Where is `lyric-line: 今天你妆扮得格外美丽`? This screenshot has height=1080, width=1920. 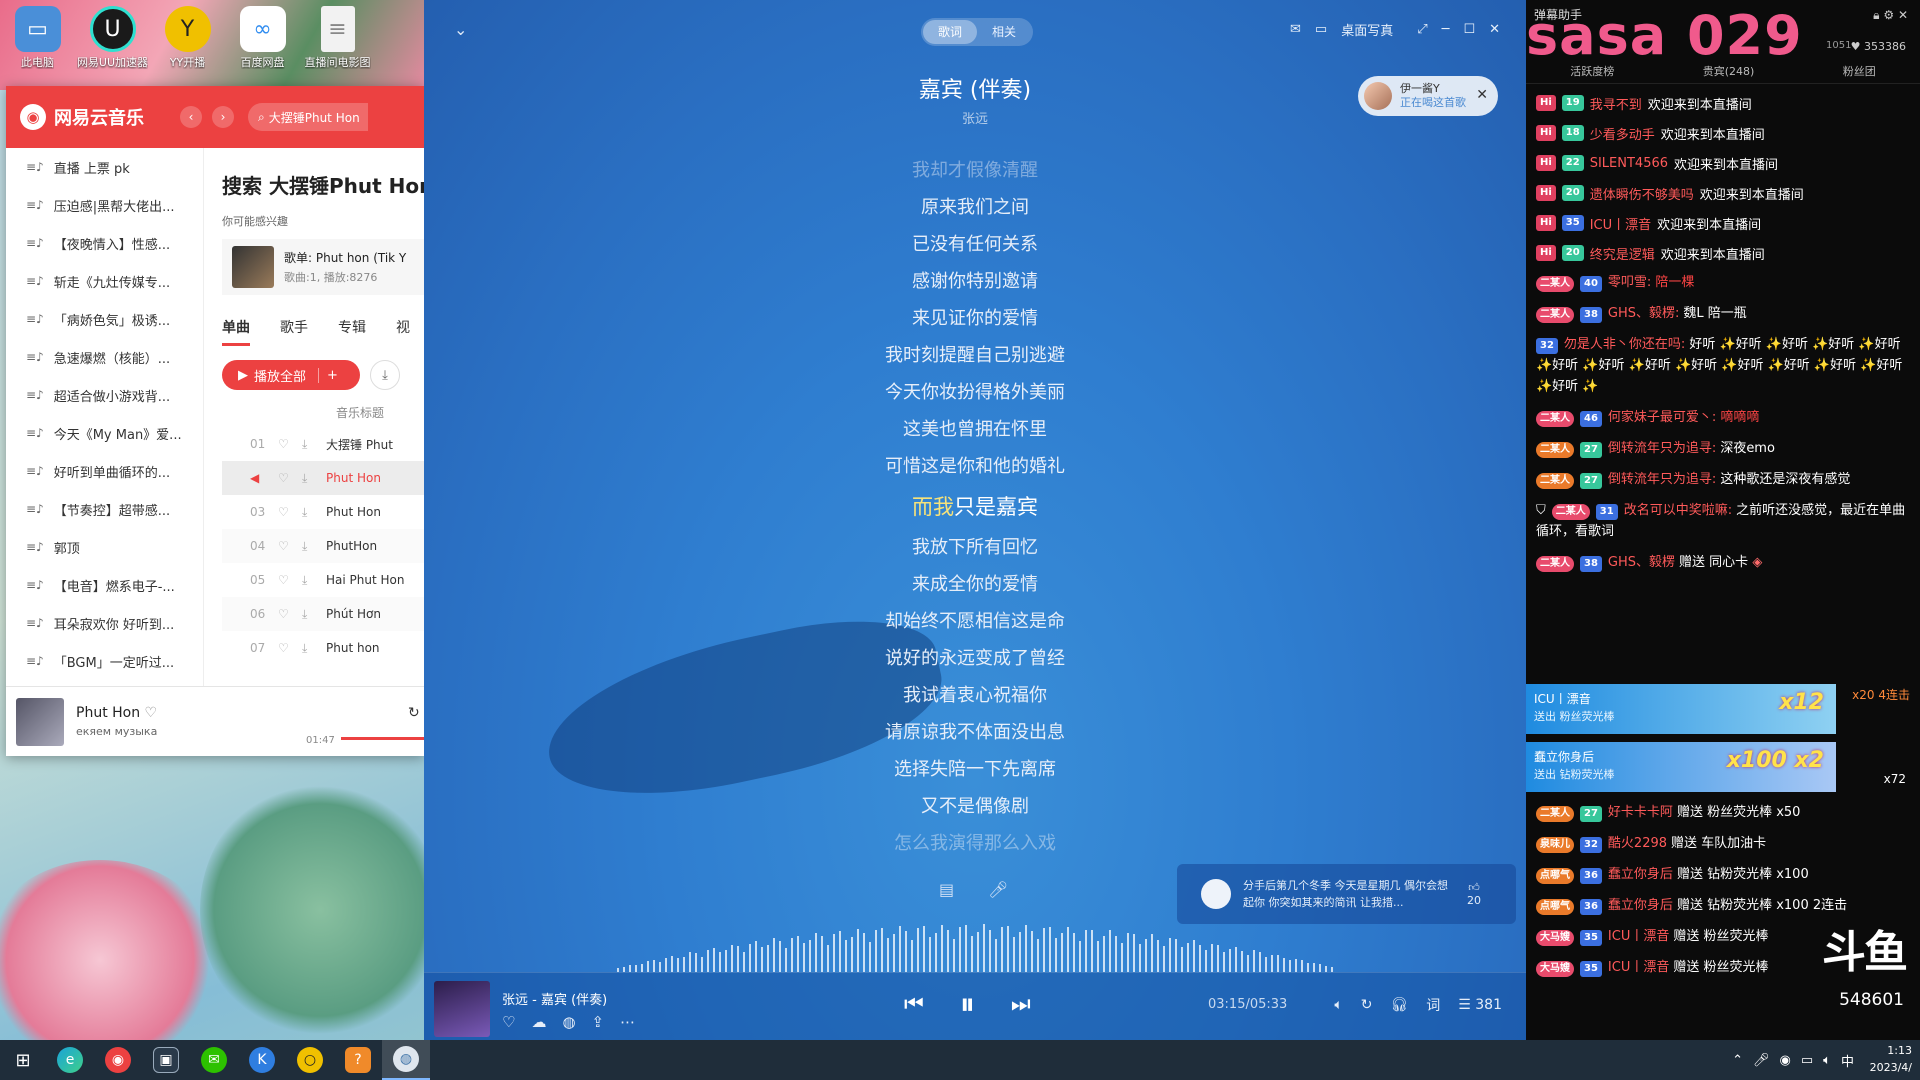 lyric-line: 今天你妆扮得格外美丽 is located at coordinates (975, 392).